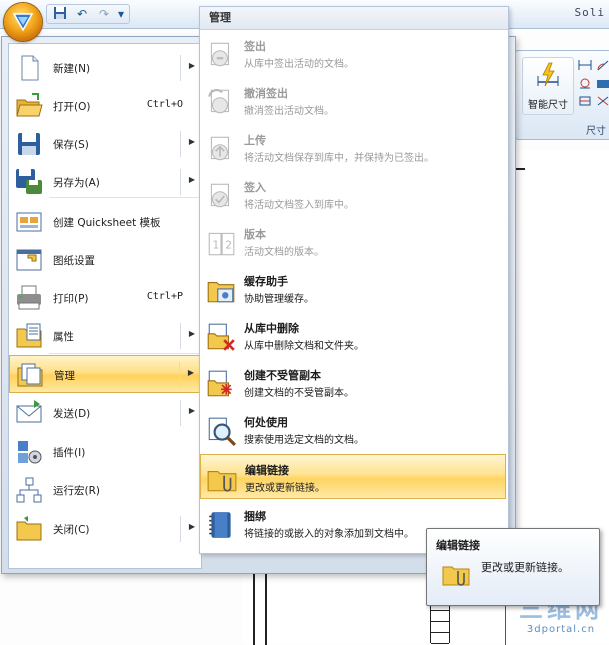  What do you see at coordinates (279, 299) in the screenshot?
I see `submenu-item-description: 协助管理缓存。` at bounding box center [279, 299].